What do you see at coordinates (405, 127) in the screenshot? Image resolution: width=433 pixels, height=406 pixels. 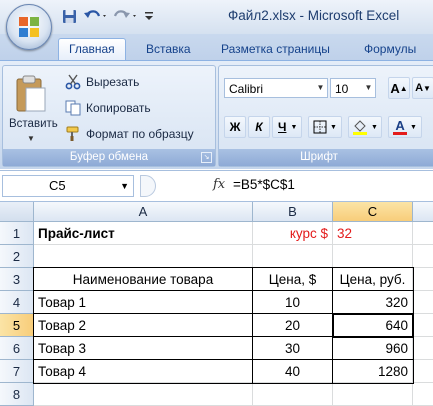 I see `font-color-button: A ▼` at bounding box center [405, 127].